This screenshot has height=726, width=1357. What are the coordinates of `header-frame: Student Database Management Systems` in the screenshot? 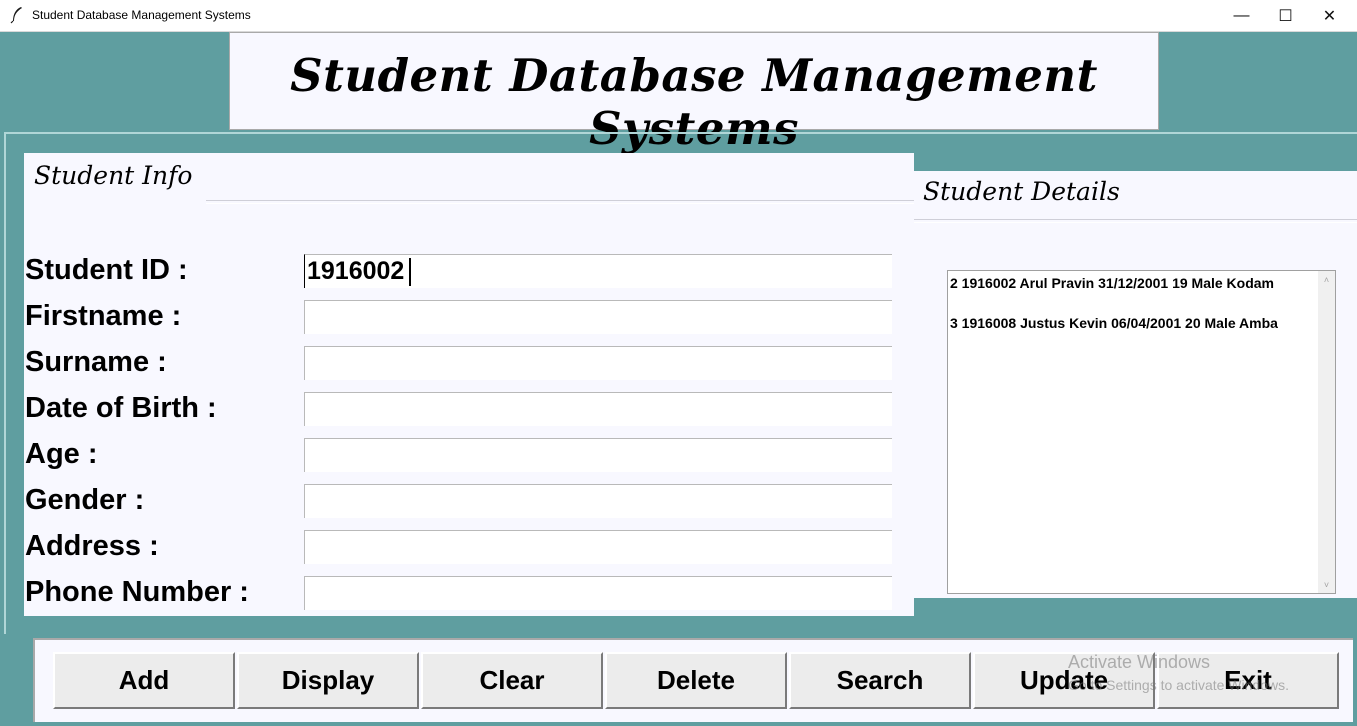 It's located at (694, 93).